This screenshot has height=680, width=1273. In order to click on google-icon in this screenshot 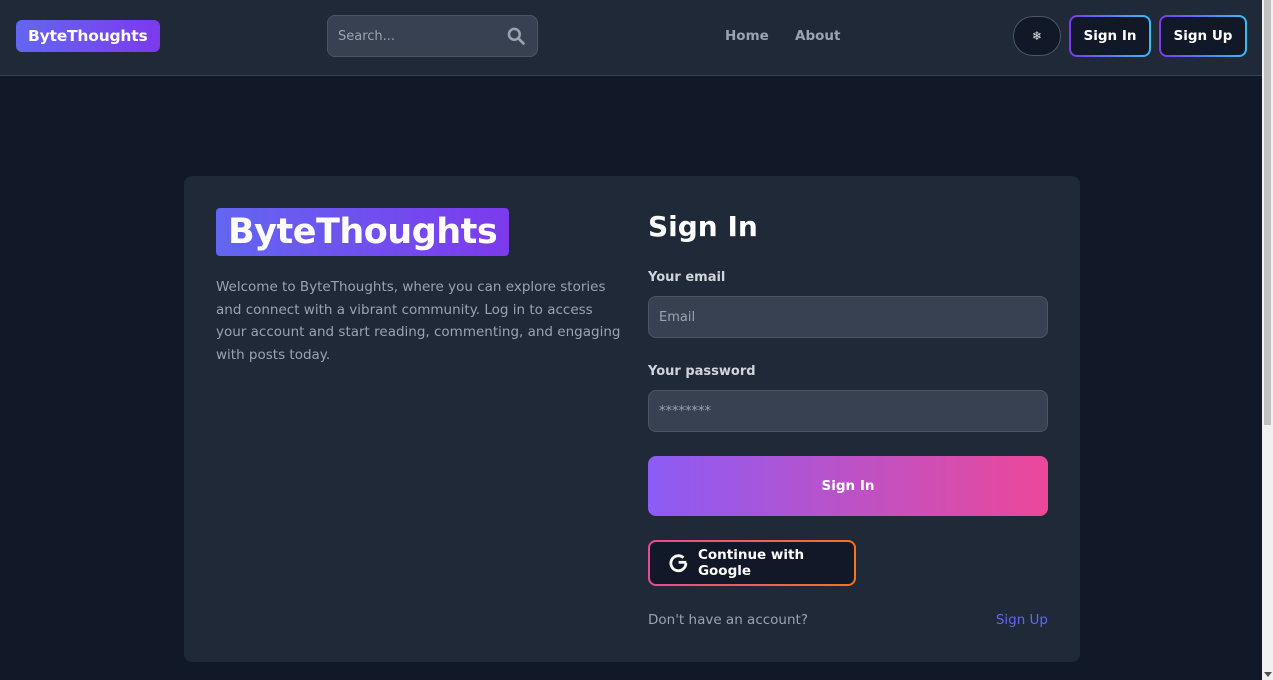, I will do `click(678, 563)`.